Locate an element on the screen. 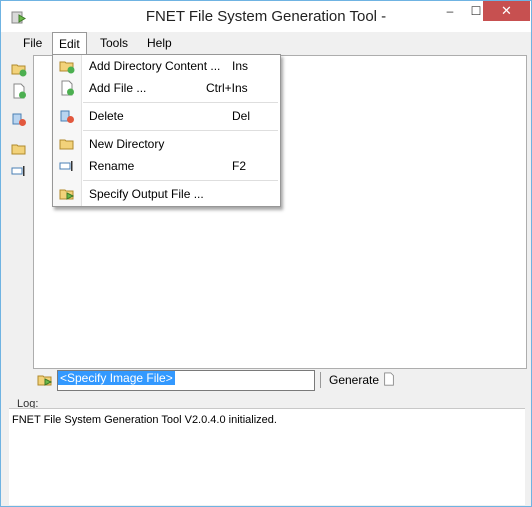 The image size is (532, 507). image-file-input: <Specify Image File> is located at coordinates (186, 380).